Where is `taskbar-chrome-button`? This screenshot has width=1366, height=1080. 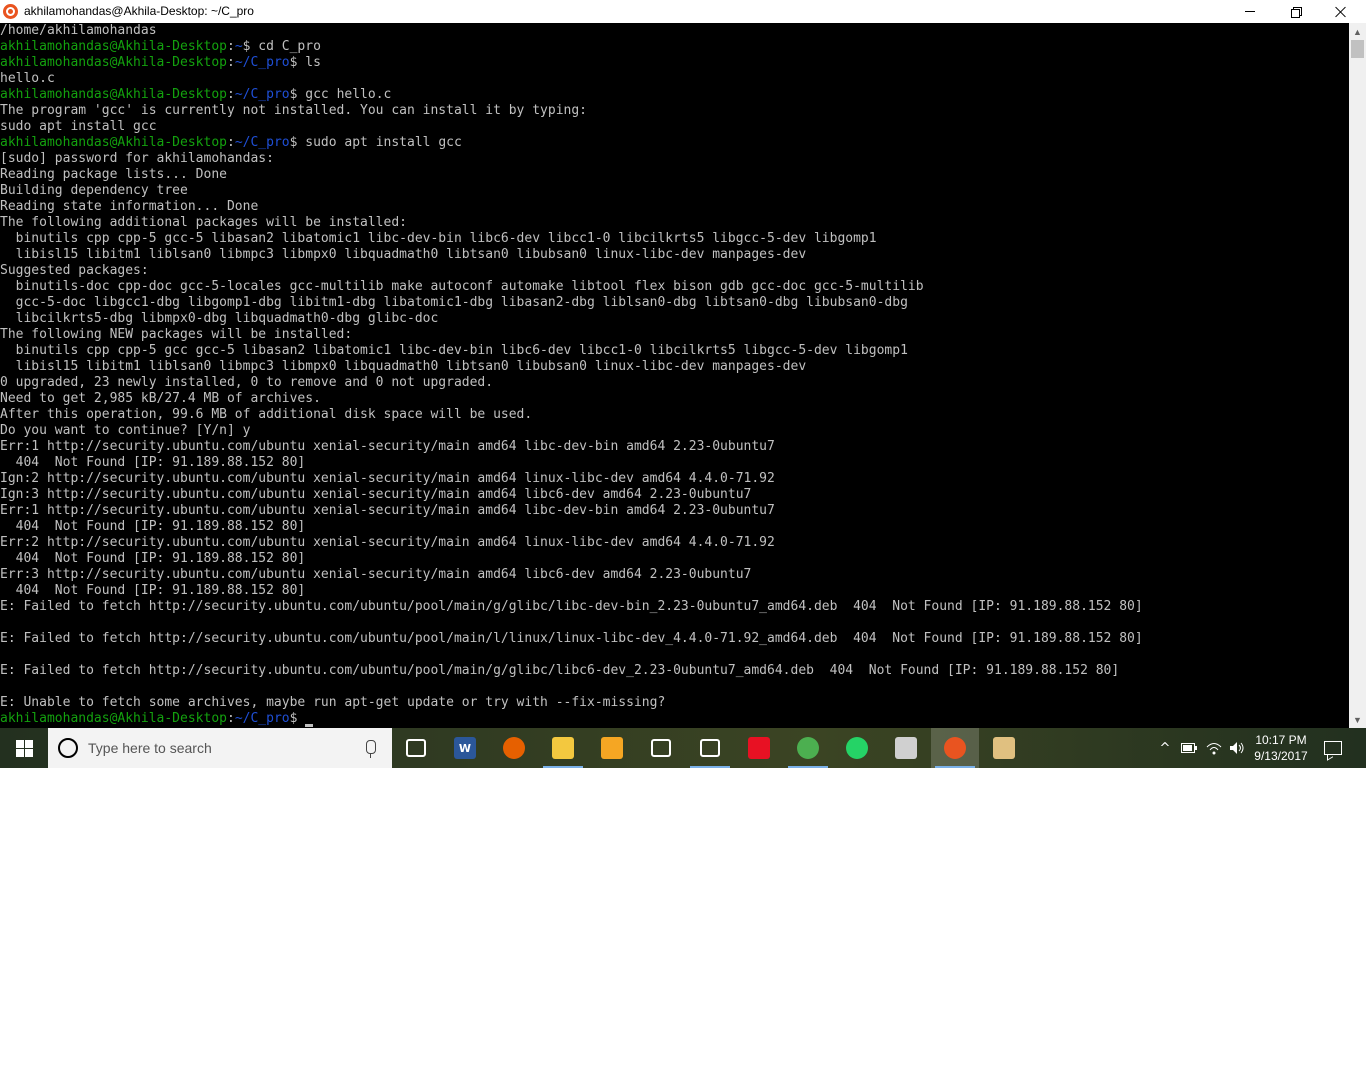
taskbar-chrome-button is located at coordinates (808, 748).